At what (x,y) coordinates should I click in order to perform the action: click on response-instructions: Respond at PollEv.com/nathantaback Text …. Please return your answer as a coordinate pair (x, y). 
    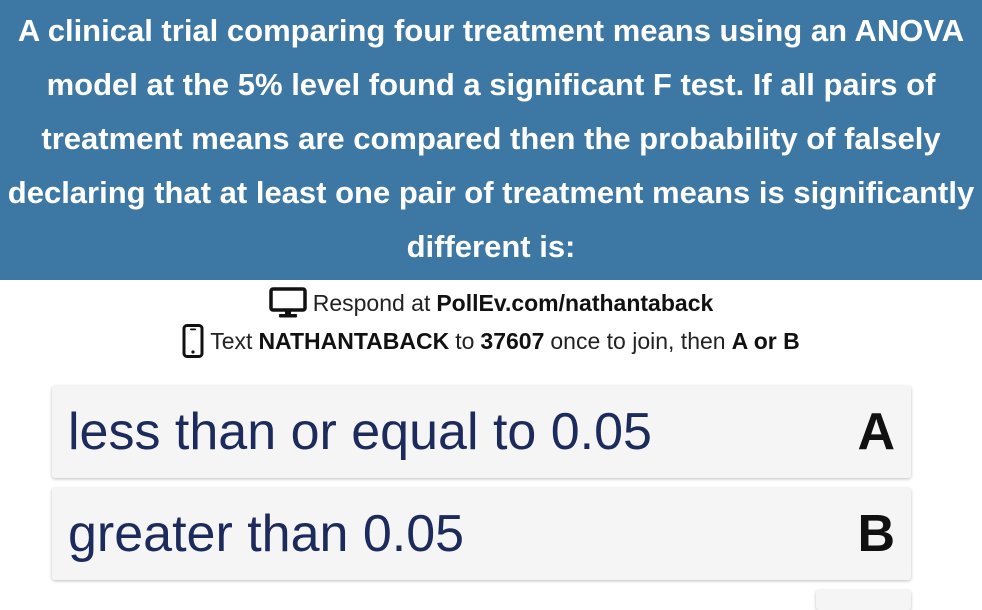
    Looking at the image, I should click on (491, 322).